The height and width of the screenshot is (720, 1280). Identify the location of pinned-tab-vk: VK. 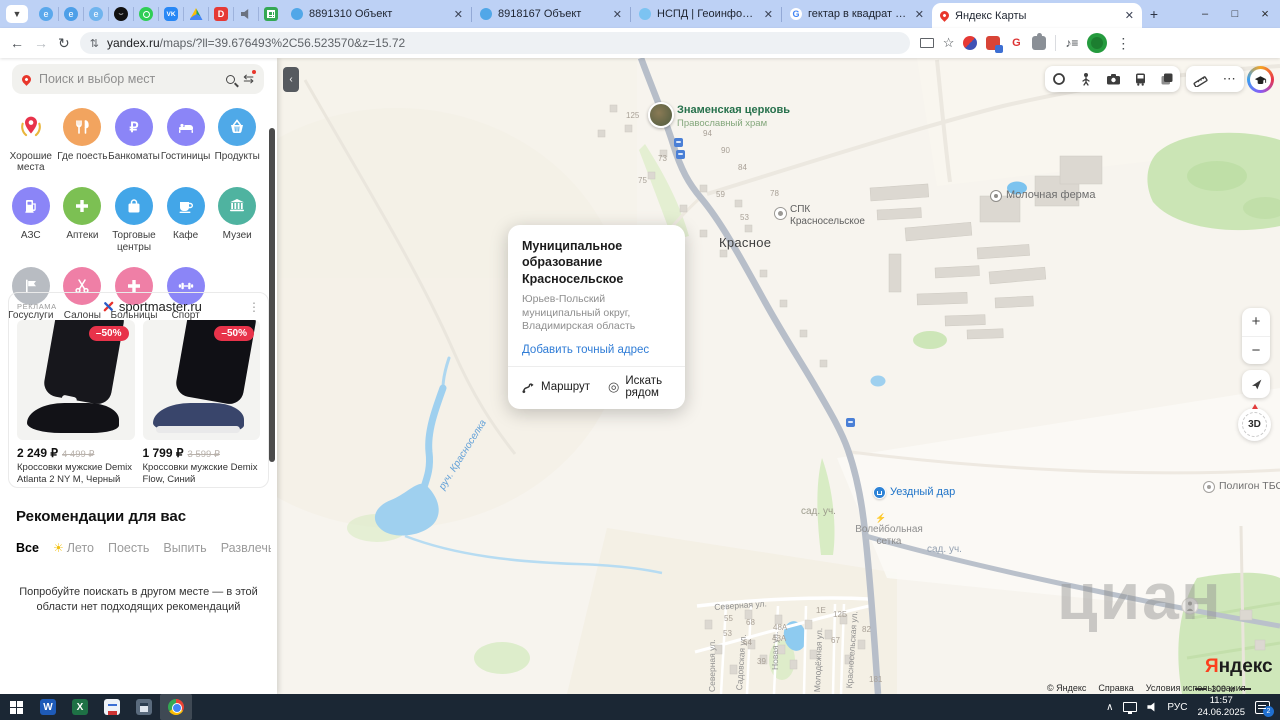
(171, 14).